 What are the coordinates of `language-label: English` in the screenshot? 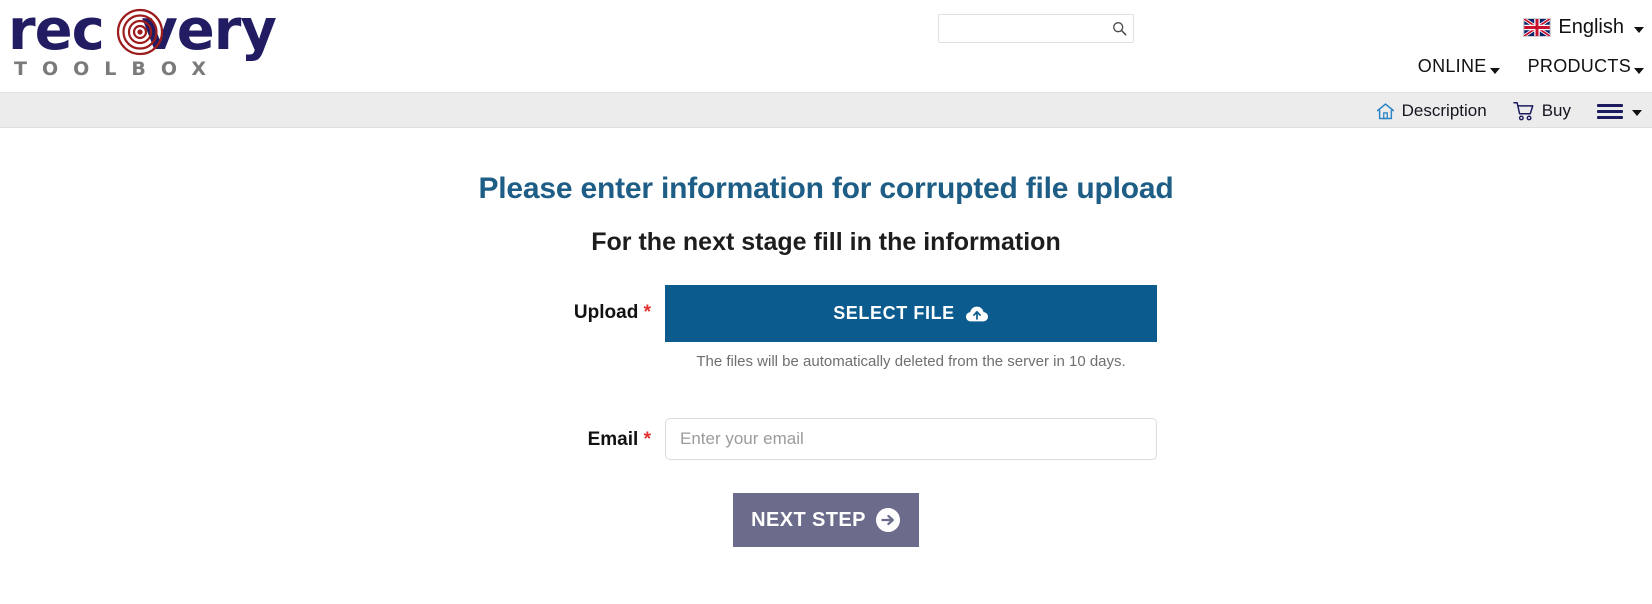 It's located at (1591, 27).